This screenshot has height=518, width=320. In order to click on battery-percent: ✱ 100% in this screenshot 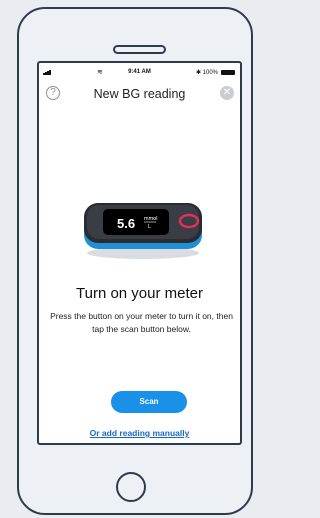, I will do `click(206, 73)`.